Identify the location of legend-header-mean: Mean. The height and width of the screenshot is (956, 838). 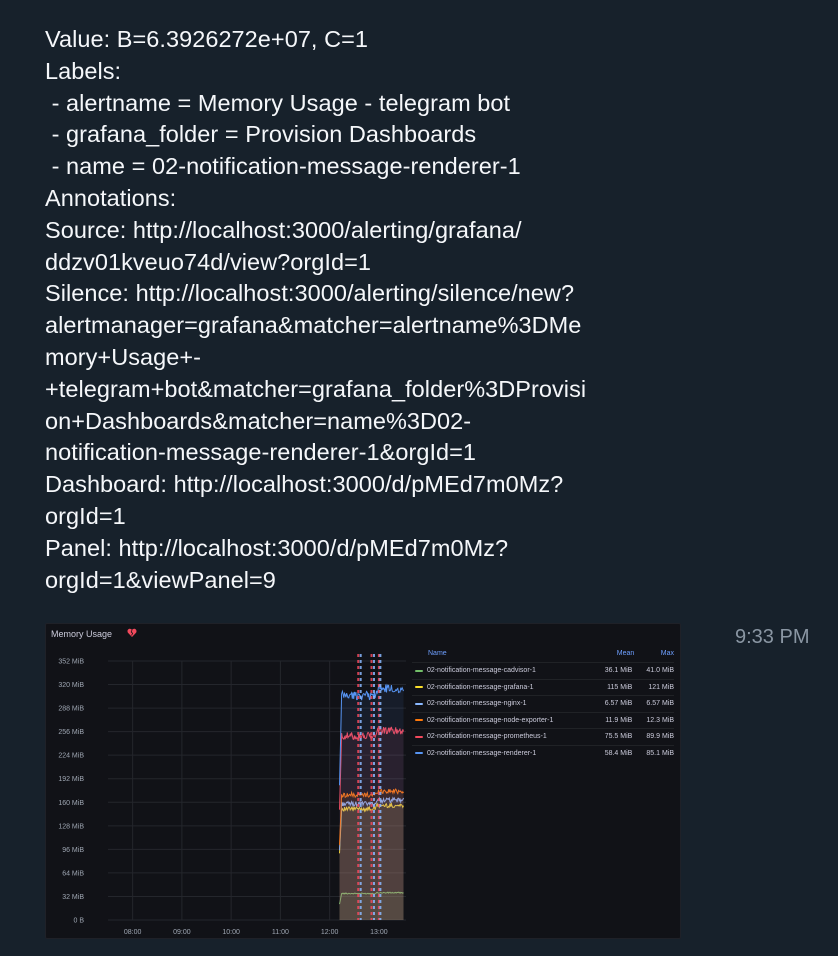
(612, 656).